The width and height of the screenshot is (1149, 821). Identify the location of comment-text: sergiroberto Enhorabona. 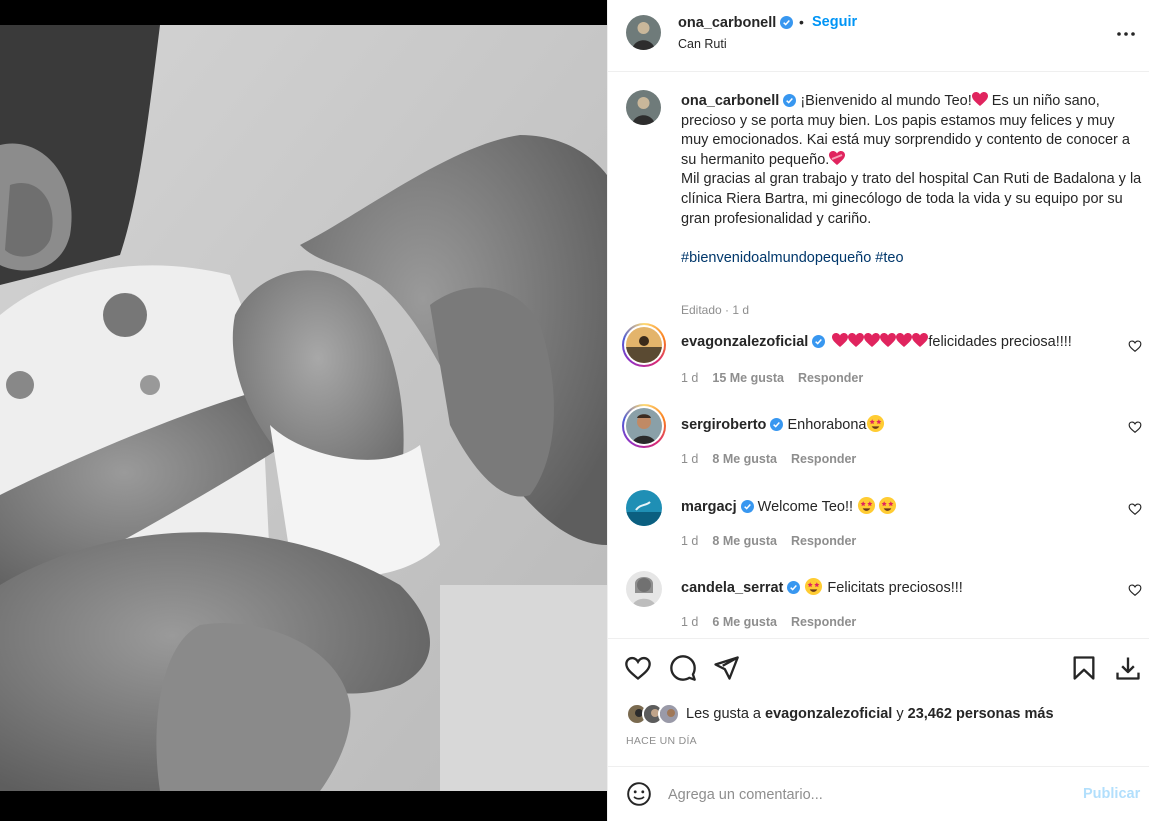
(891, 424).